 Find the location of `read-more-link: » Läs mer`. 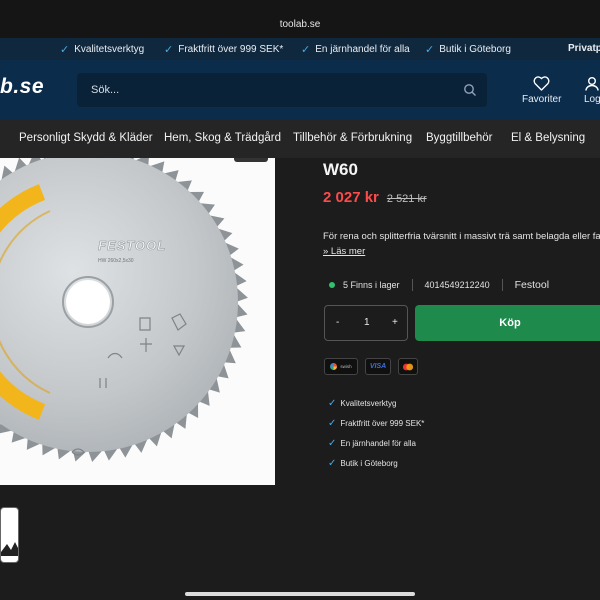

read-more-link: » Läs mer is located at coordinates (344, 251).